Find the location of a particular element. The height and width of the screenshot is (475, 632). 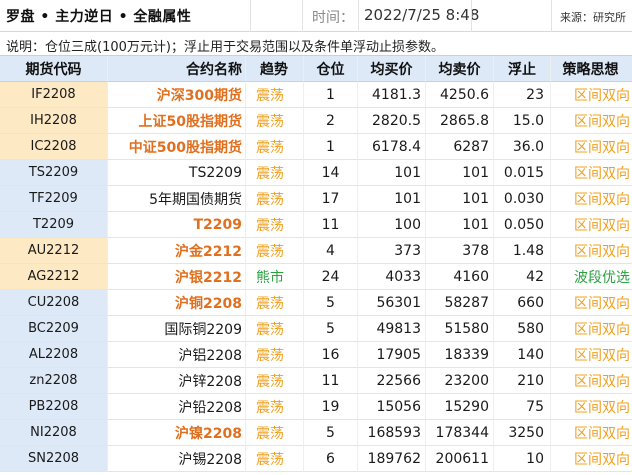

cell-buy-price: 56301 is located at coordinates (392, 303).